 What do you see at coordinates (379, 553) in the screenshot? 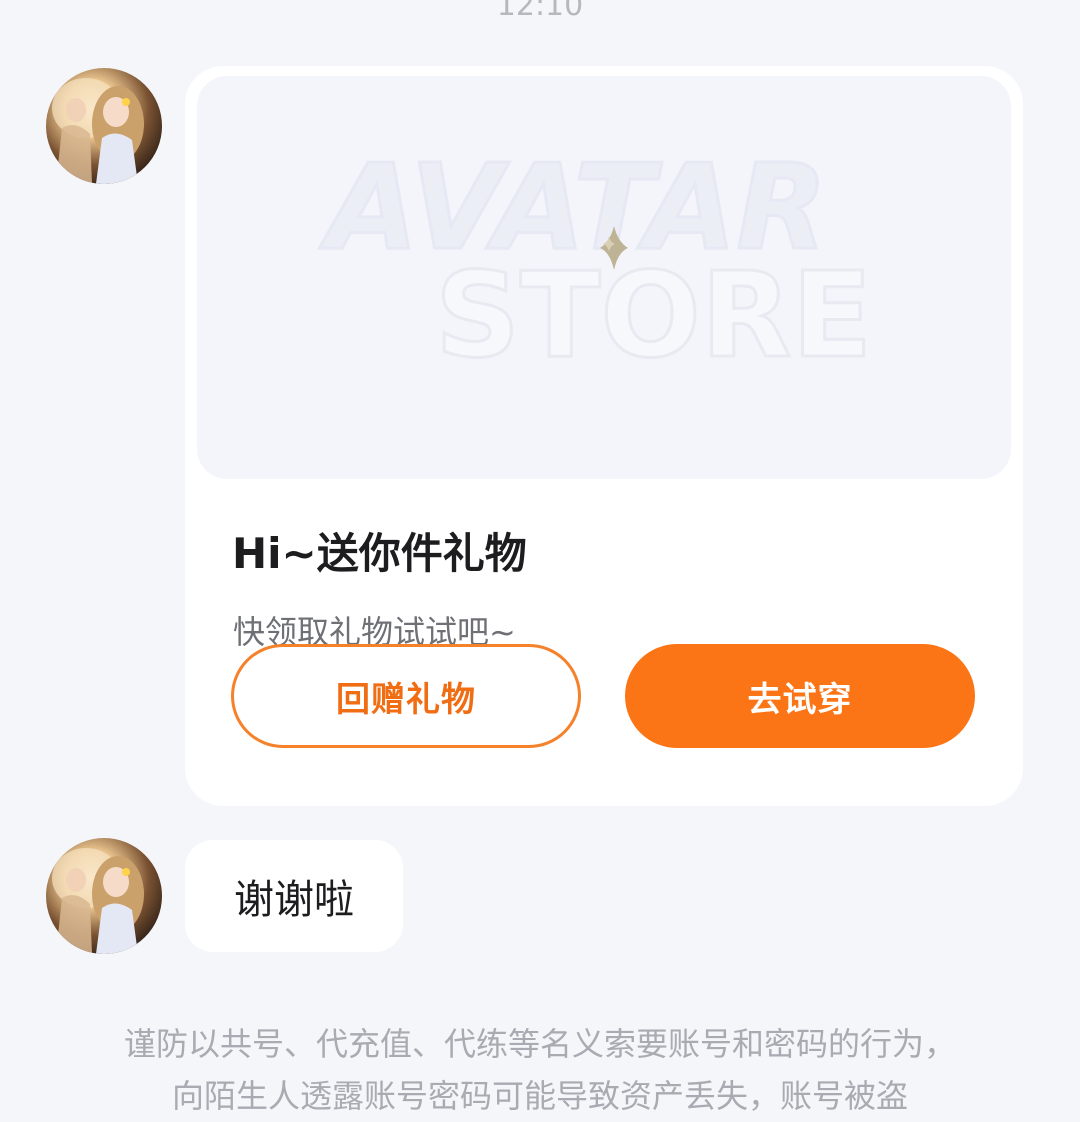
I see `gift-title: Hi~送你件礼物` at bounding box center [379, 553].